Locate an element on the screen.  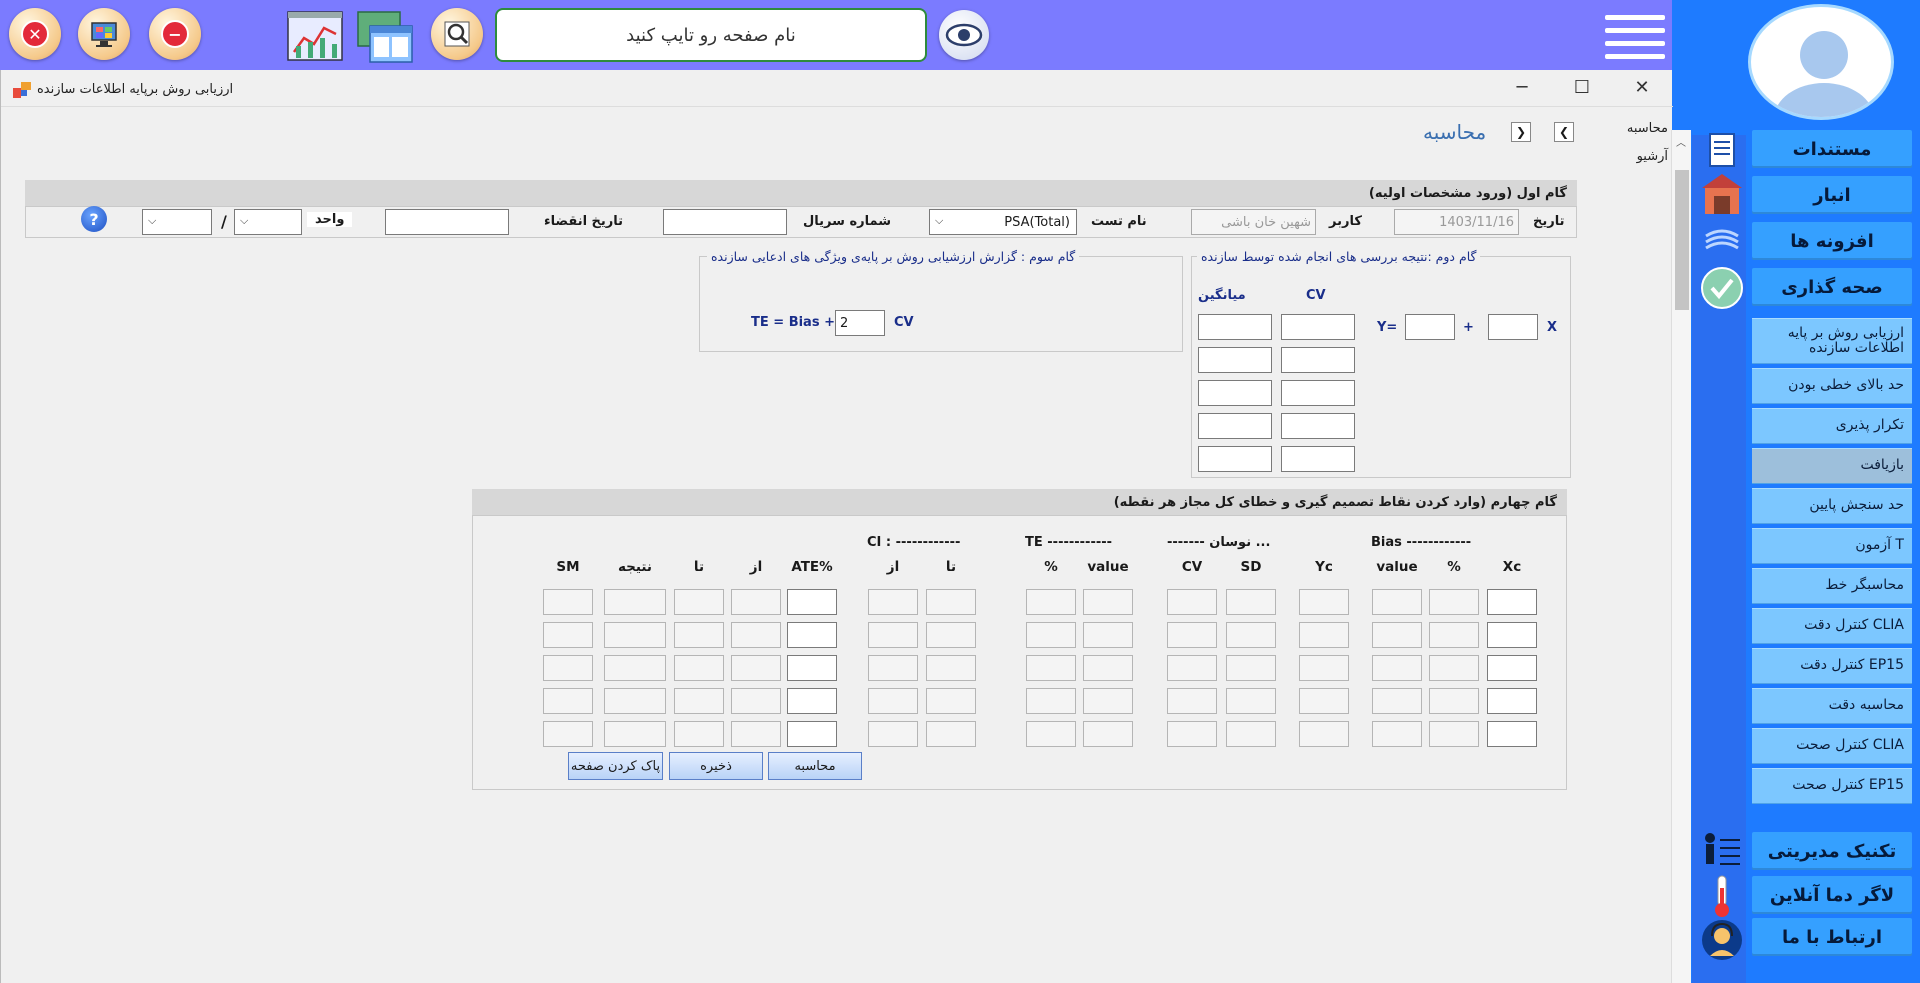
cell-bias-pct-row1 is located at coordinates (1454, 602).